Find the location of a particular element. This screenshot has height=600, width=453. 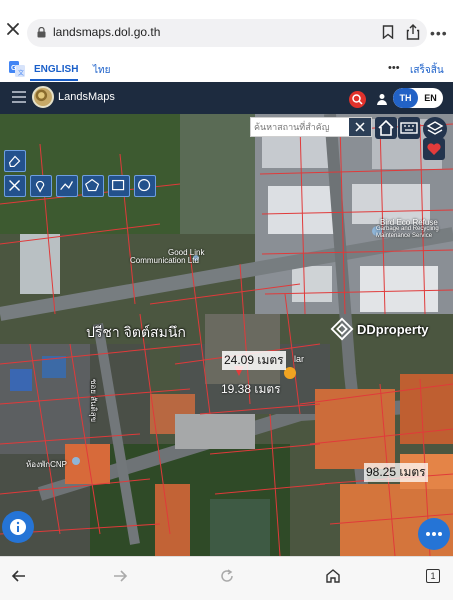

watermark: DDproperty is located at coordinates (385, 330).